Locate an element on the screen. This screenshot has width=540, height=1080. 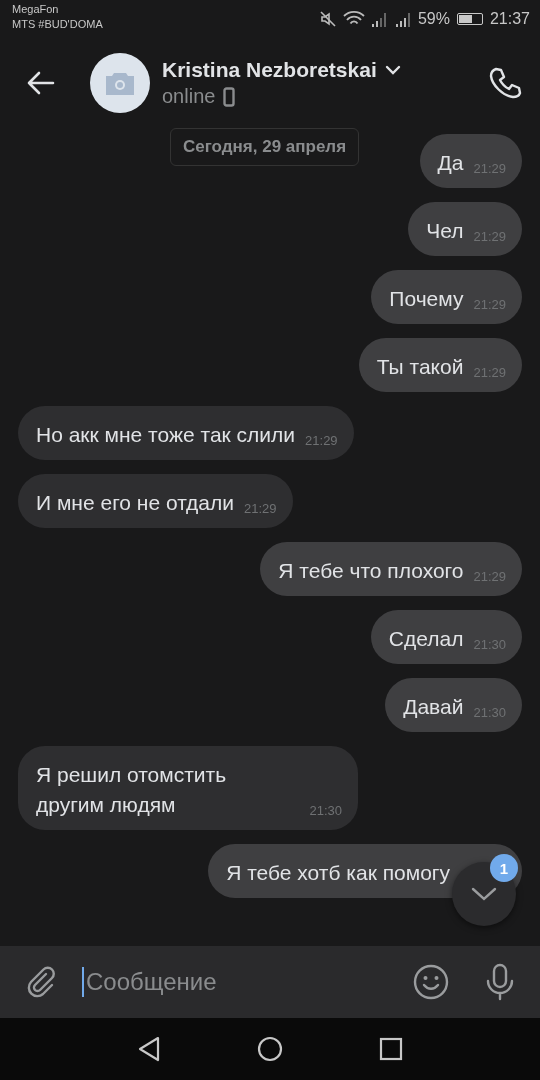
microphone-icon is located at coordinates (500, 982).